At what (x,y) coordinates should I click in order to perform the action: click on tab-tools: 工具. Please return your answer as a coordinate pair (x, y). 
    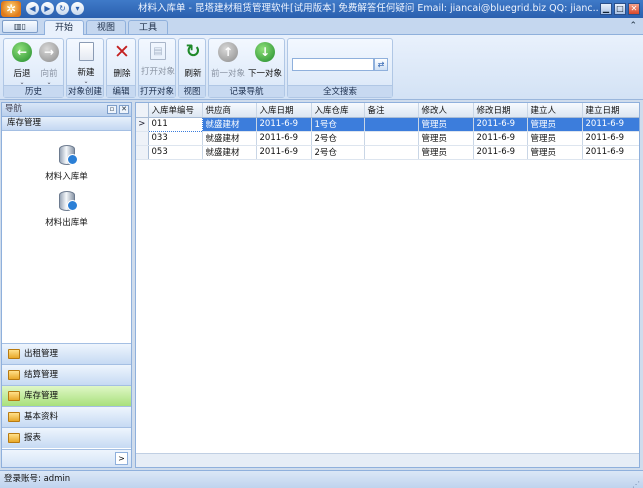
    Looking at the image, I should click on (148, 27).